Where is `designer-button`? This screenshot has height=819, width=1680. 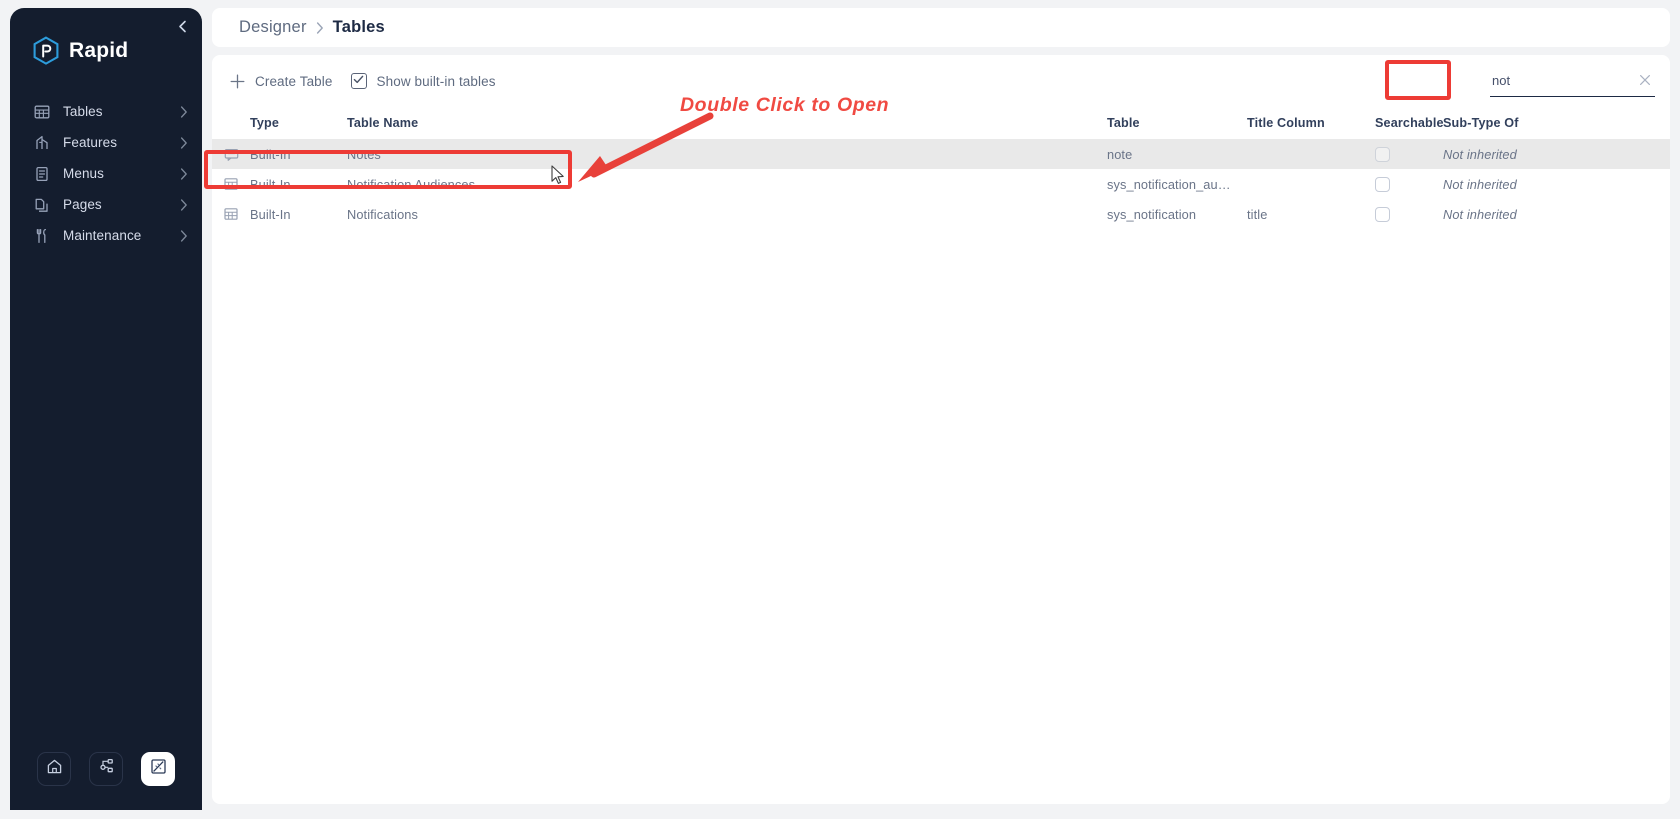
designer-button is located at coordinates (158, 769).